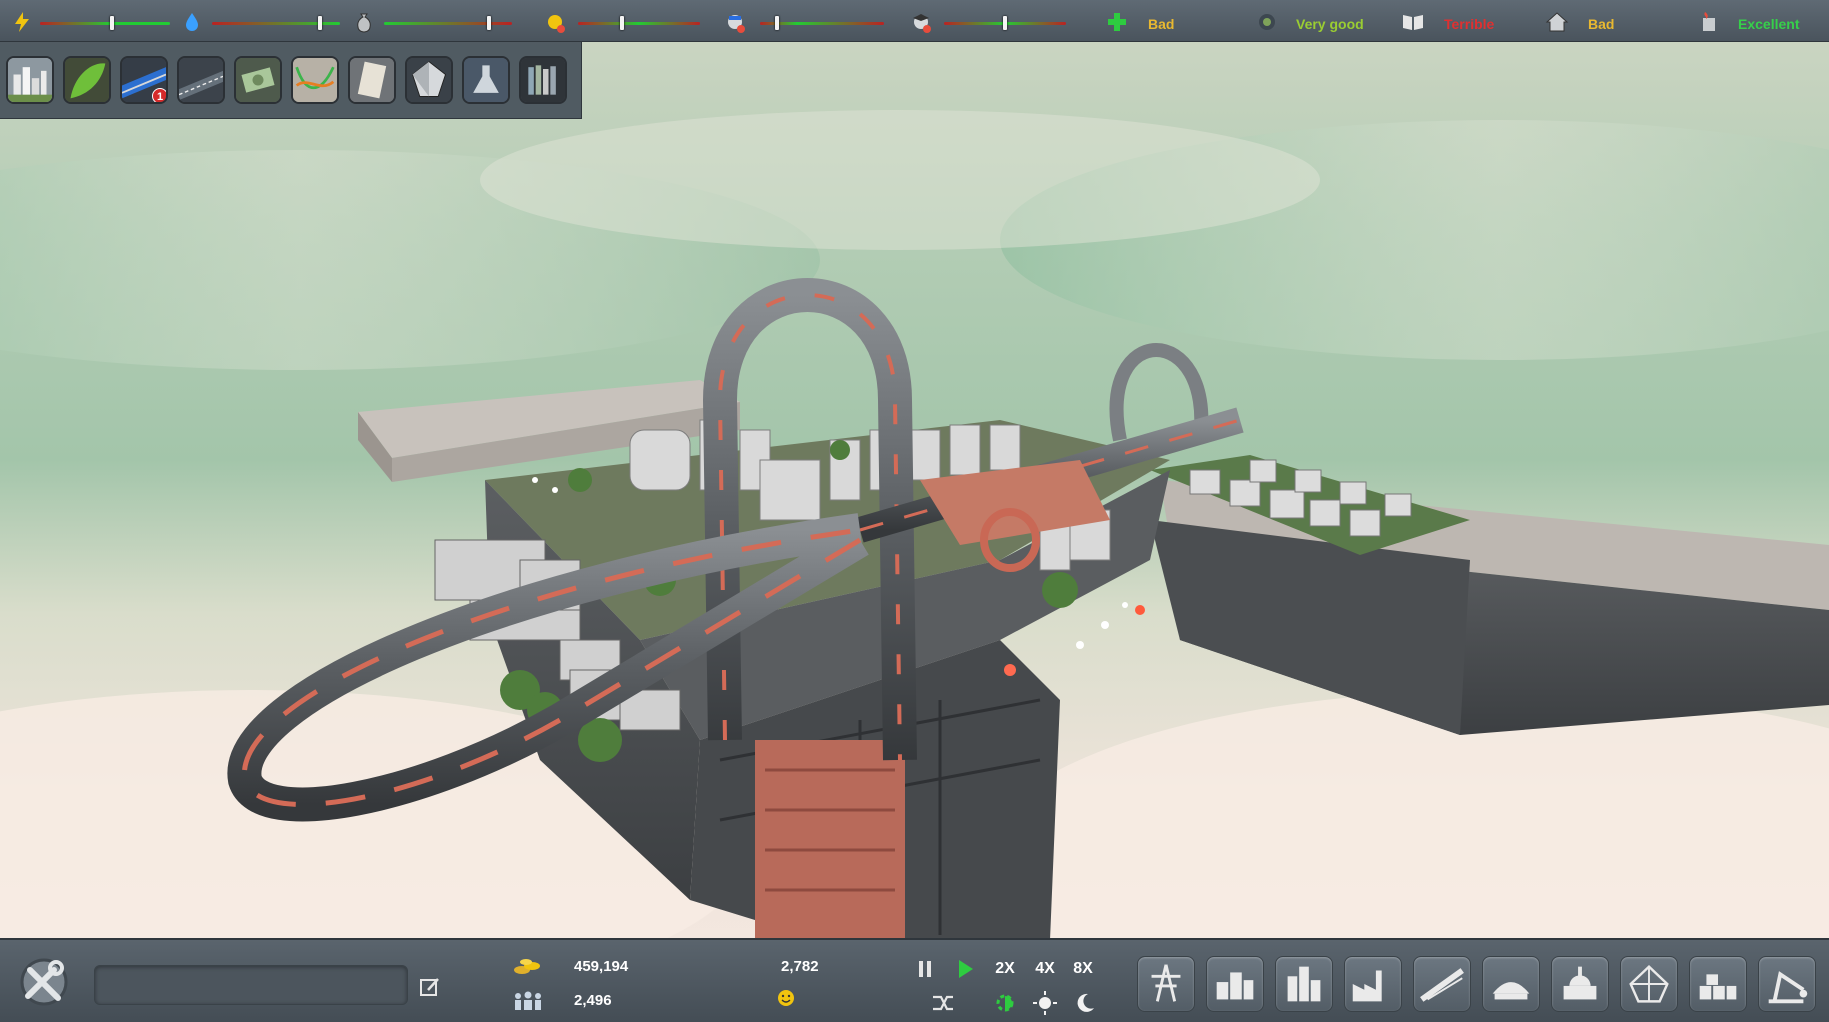 This screenshot has width=1829, height=1022. I want to click on housing-rating-text: Bad, so click(1601, 24).